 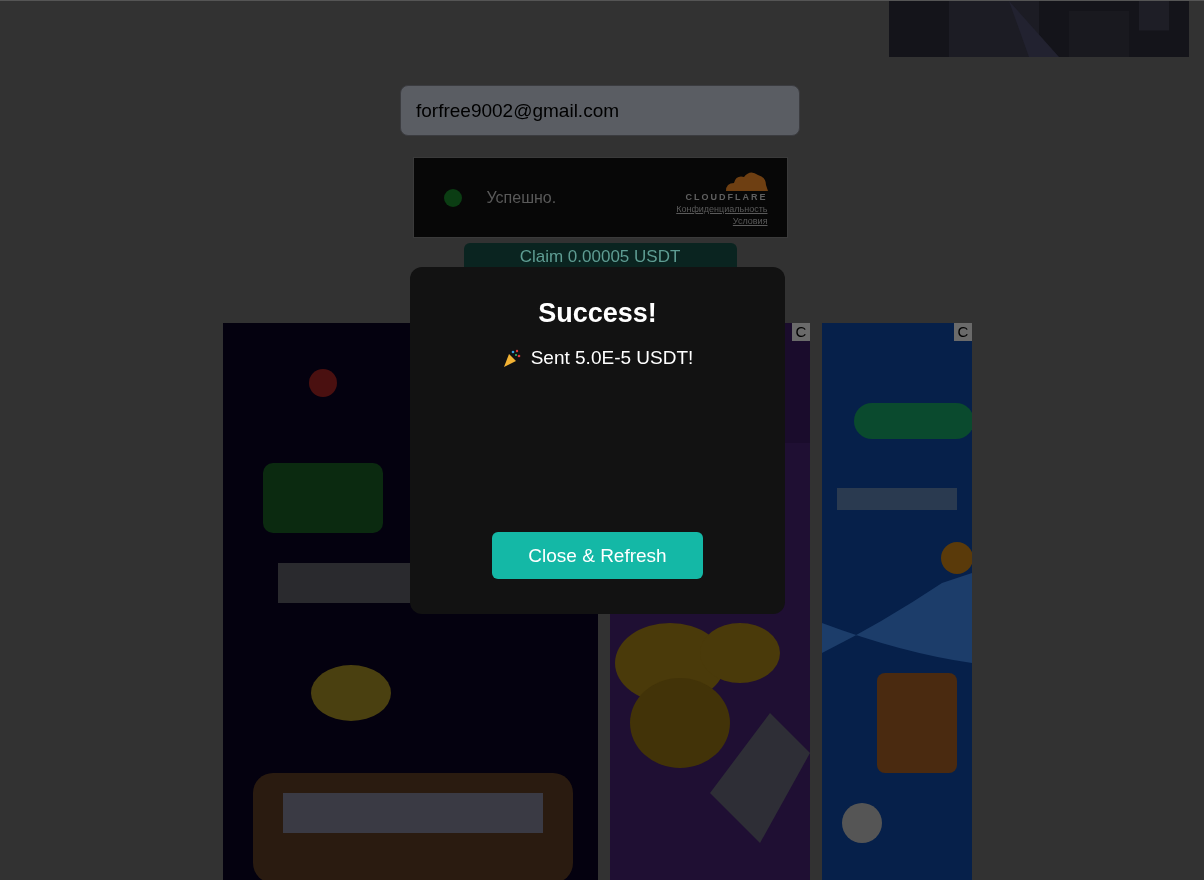 What do you see at coordinates (750, 221) in the screenshot?
I see `captcha-link: Условия` at bounding box center [750, 221].